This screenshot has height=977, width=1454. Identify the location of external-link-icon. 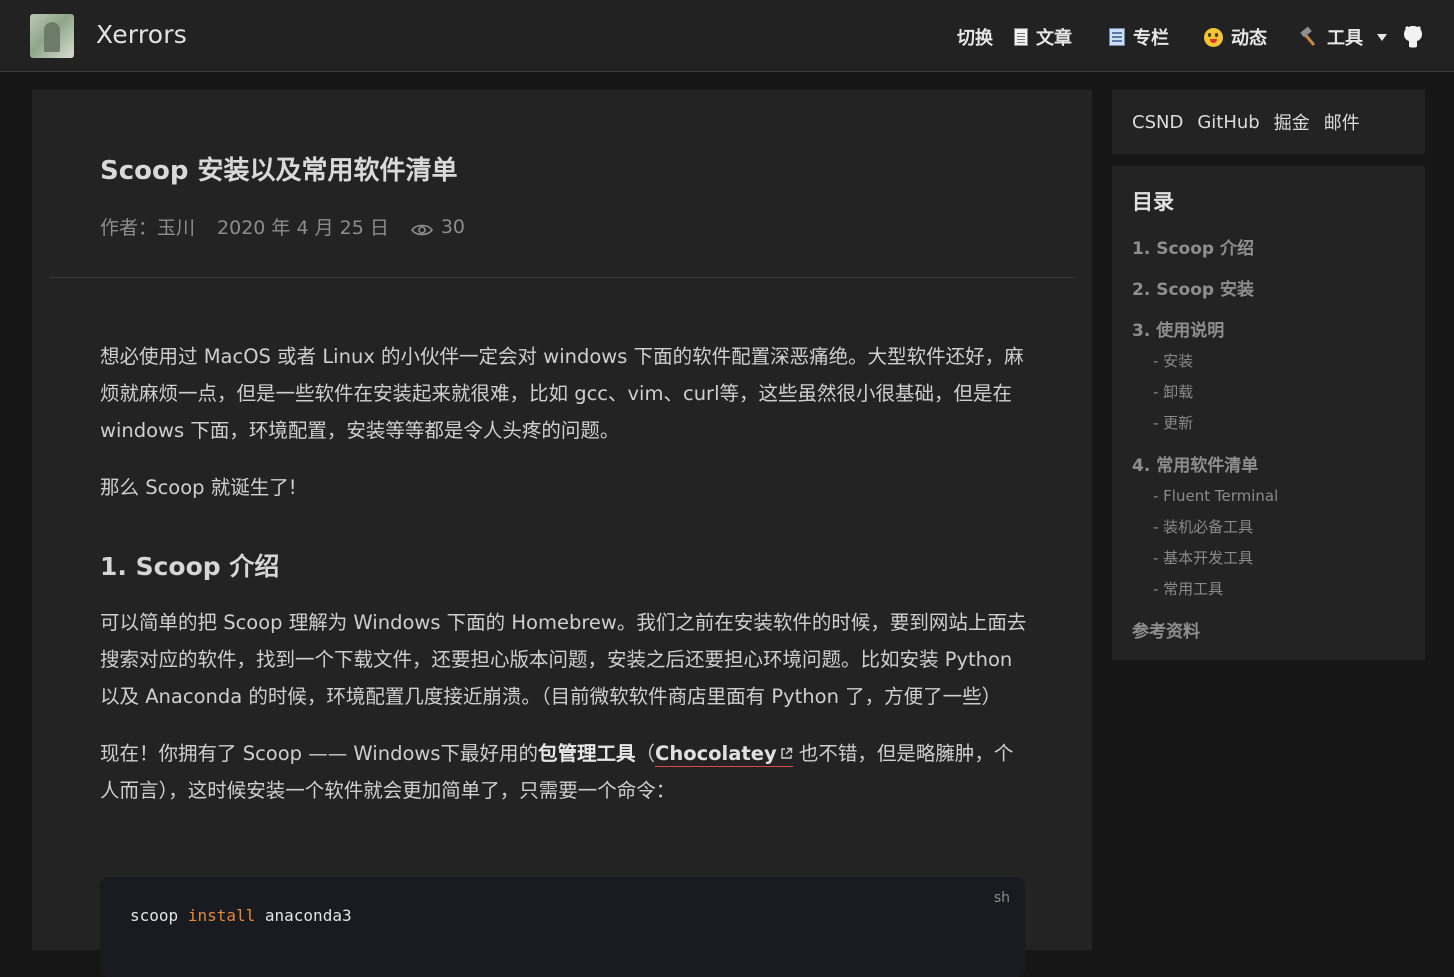
(786, 747).